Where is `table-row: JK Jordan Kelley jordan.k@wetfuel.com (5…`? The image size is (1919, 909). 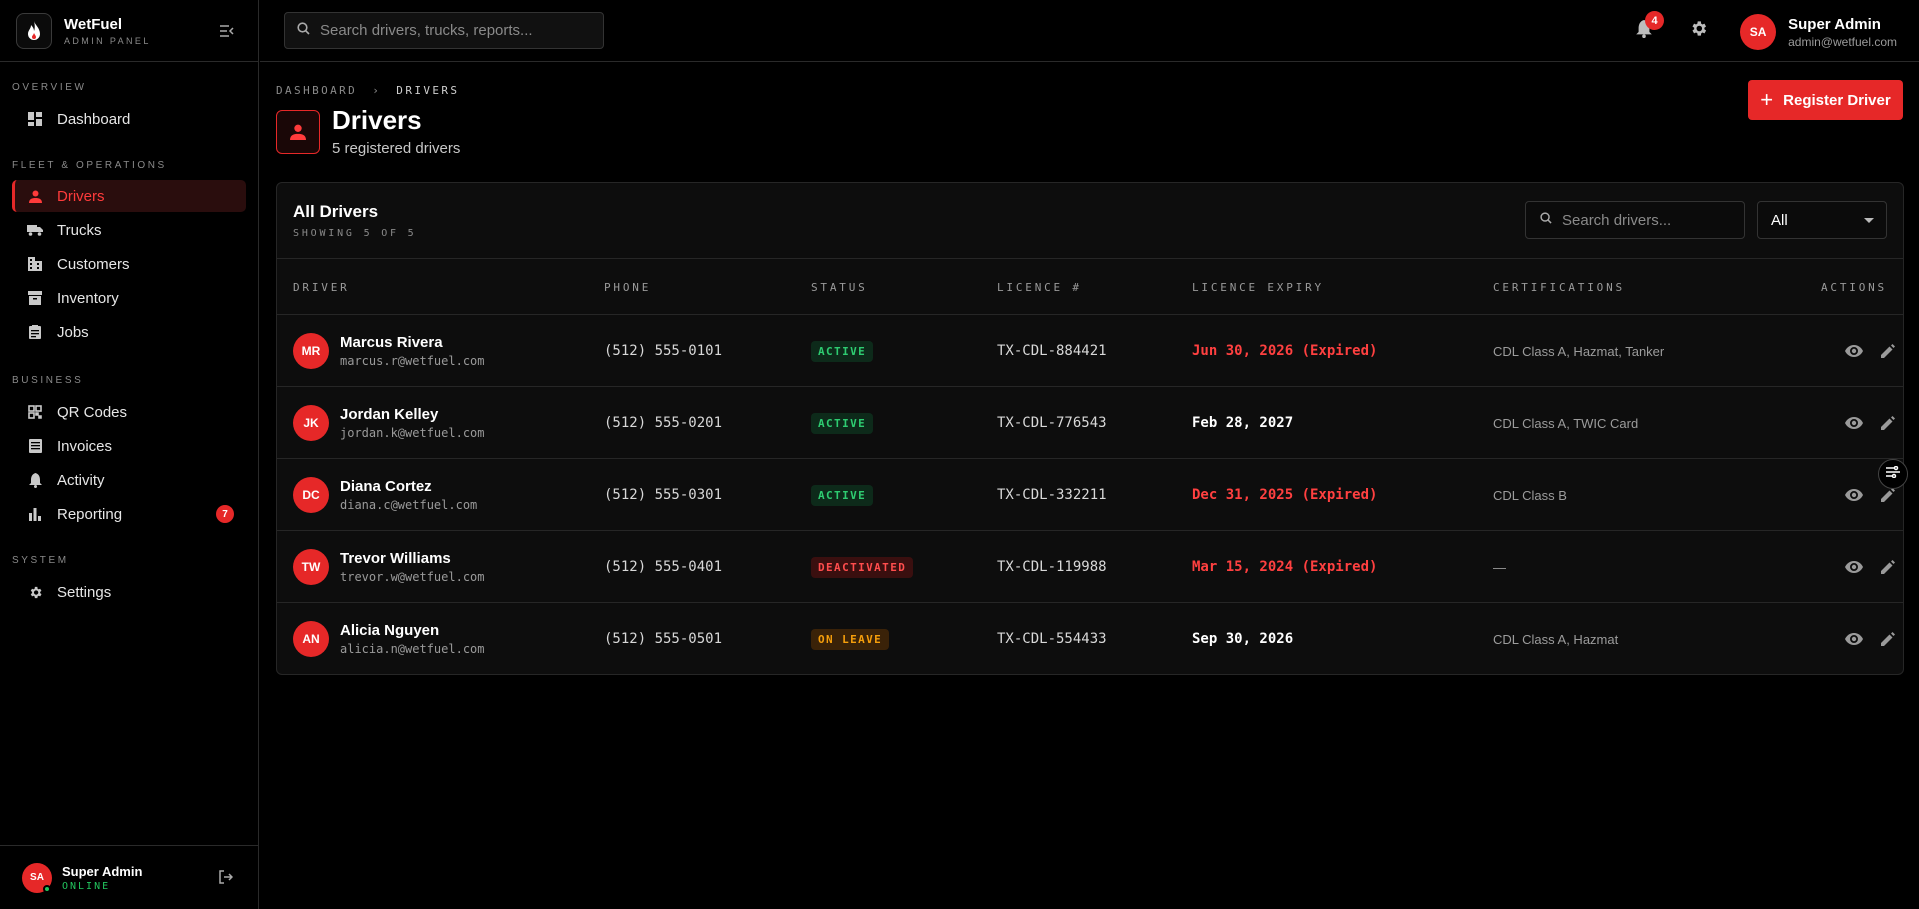
table-row: JK Jordan Kelley jordan.k@wetfuel.com (5… is located at coordinates (1090, 423).